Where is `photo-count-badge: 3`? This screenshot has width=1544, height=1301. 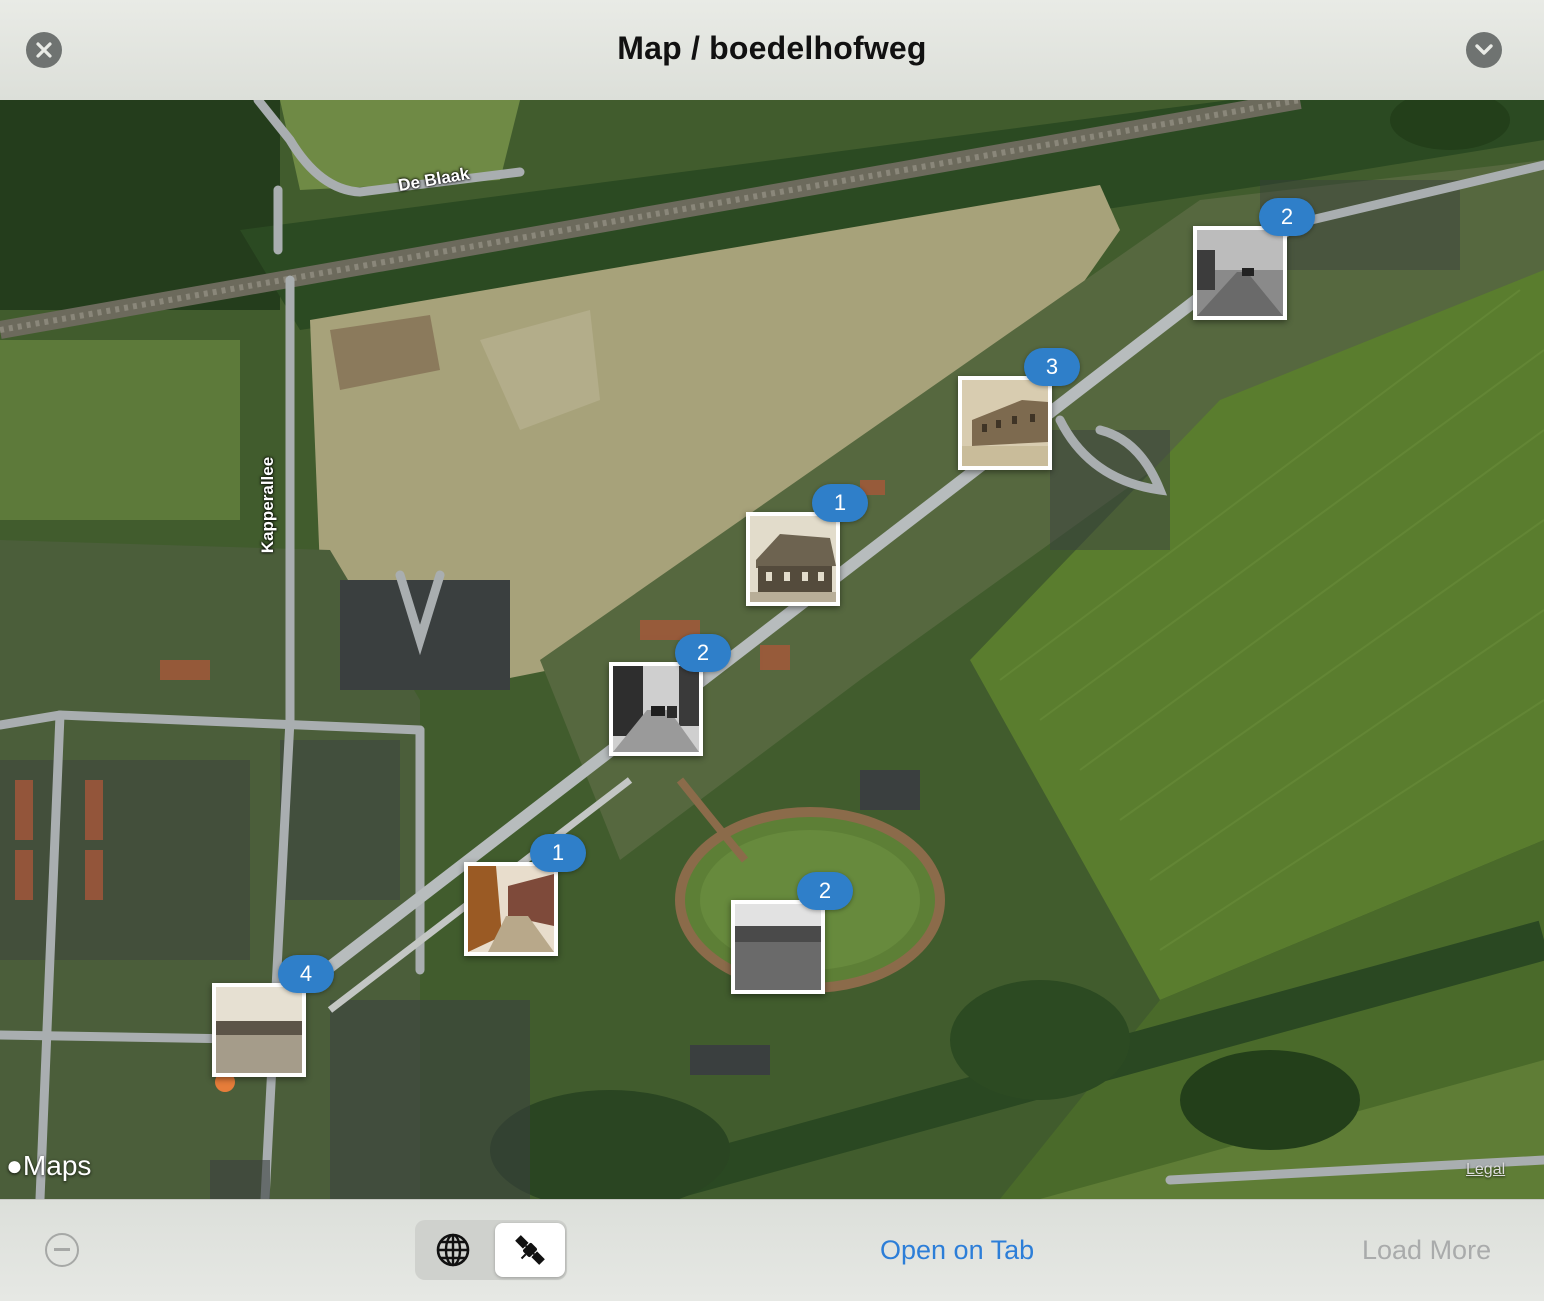 photo-count-badge: 3 is located at coordinates (1052, 367).